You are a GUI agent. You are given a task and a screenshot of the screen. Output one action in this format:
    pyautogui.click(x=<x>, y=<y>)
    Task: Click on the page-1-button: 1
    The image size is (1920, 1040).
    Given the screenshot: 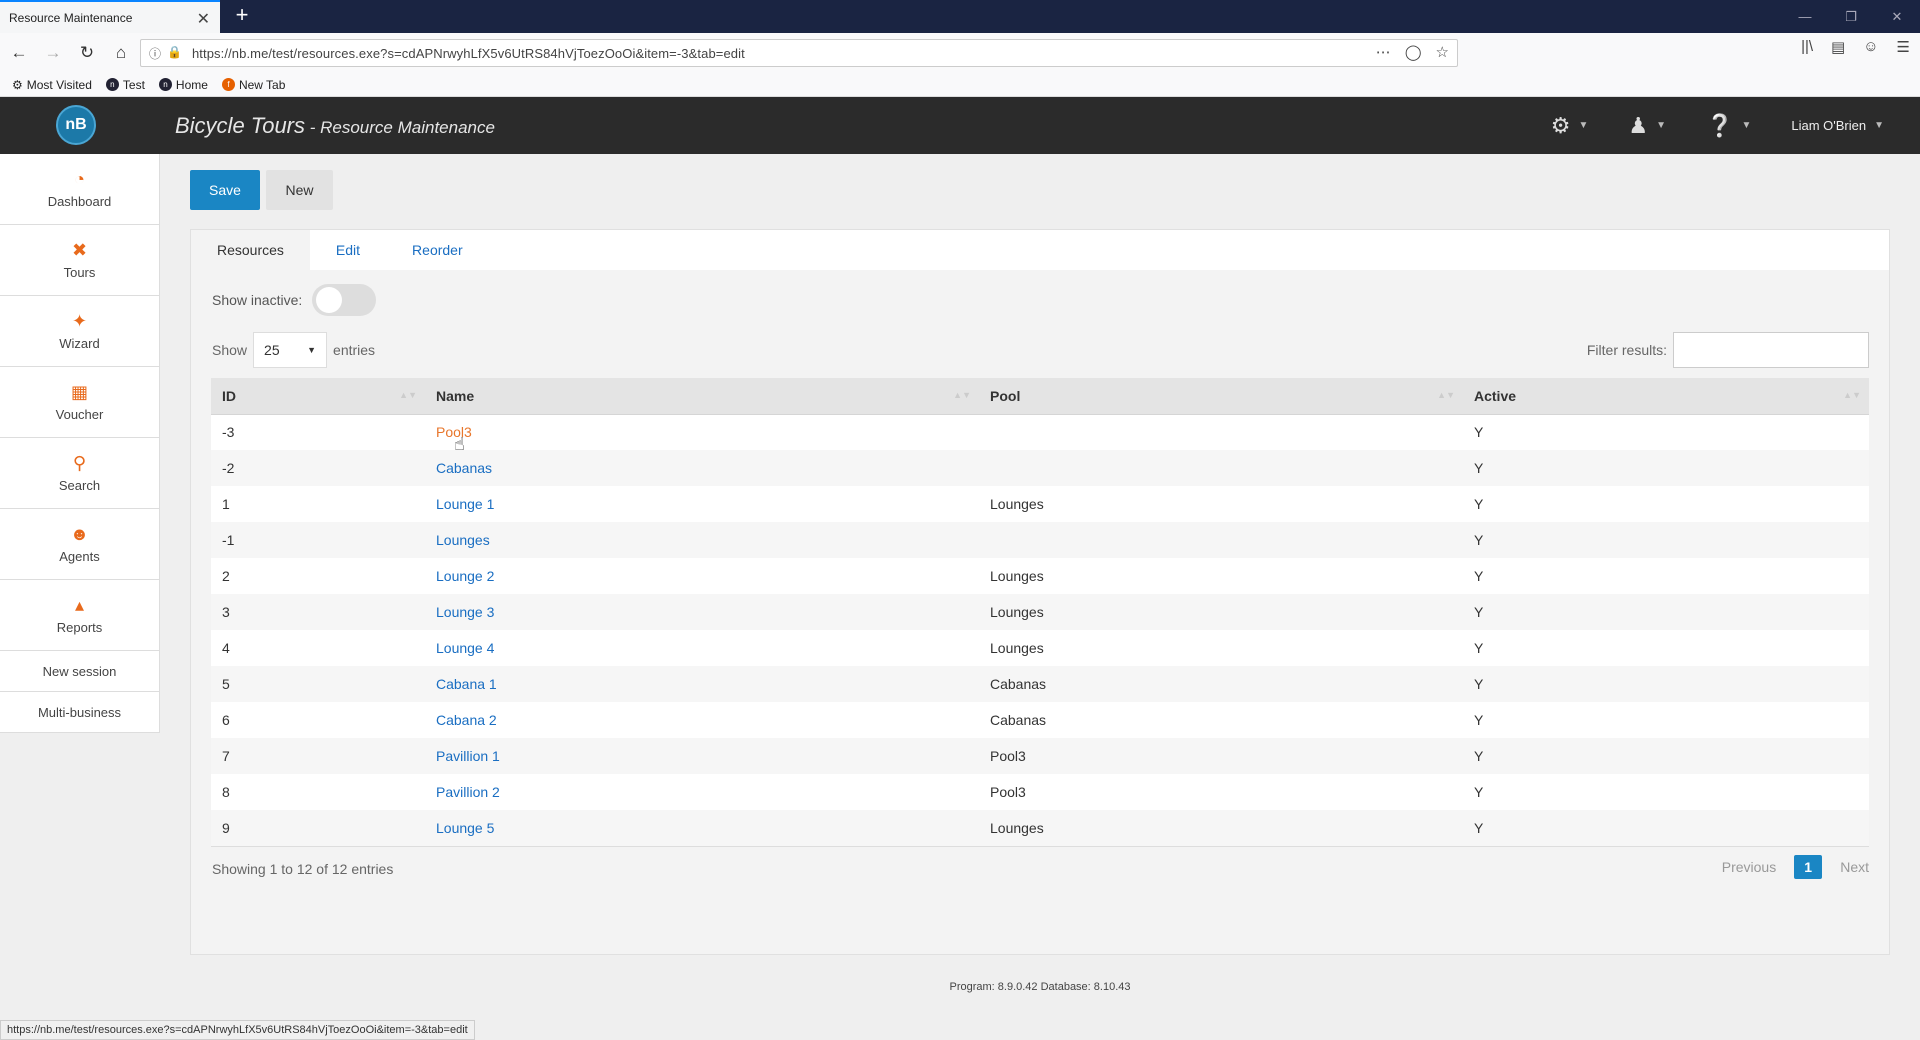 What is the action you would take?
    pyautogui.click(x=1808, y=867)
    